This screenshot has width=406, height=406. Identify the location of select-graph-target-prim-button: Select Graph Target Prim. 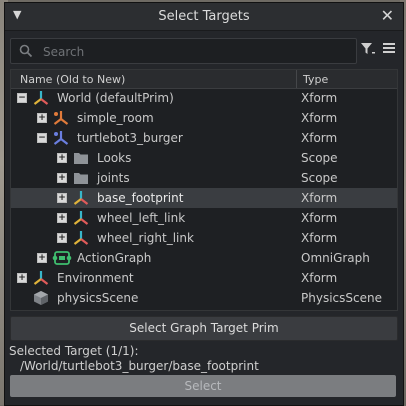
(204, 328).